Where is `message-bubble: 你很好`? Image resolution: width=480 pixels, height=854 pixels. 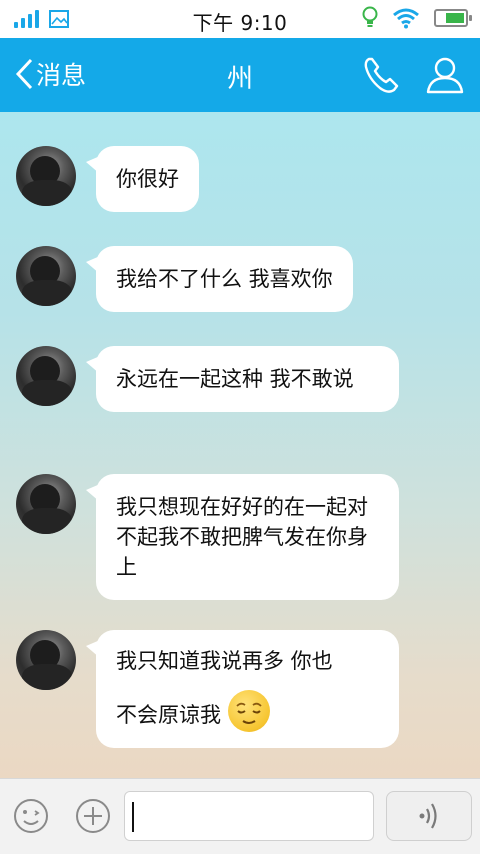 message-bubble: 你很好 is located at coordinates (142, 179).